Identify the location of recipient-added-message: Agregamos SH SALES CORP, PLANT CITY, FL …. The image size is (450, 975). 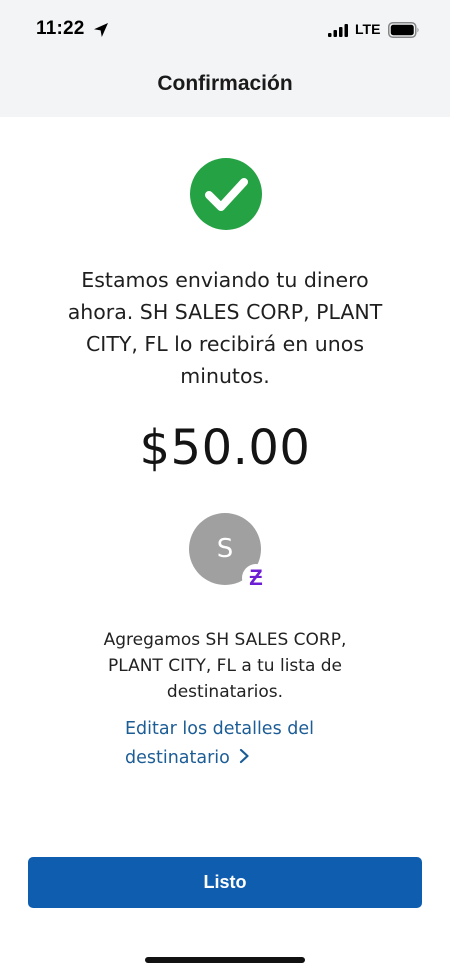
(225, 666).